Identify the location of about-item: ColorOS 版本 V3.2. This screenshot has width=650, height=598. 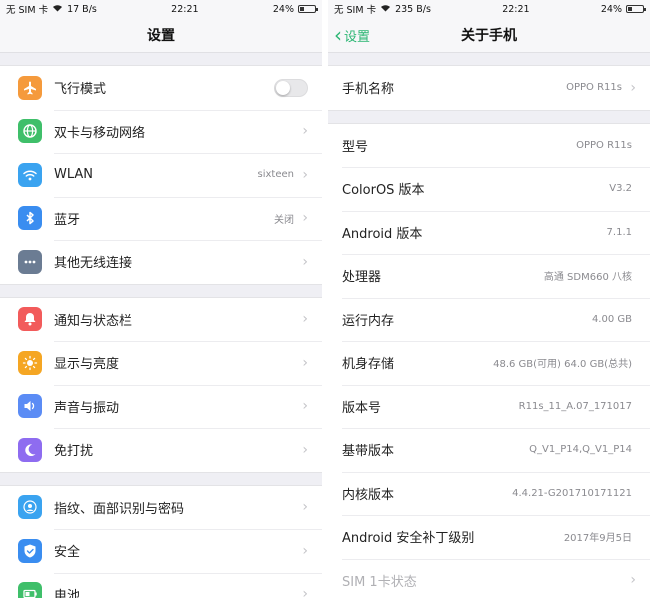
(489, 189).